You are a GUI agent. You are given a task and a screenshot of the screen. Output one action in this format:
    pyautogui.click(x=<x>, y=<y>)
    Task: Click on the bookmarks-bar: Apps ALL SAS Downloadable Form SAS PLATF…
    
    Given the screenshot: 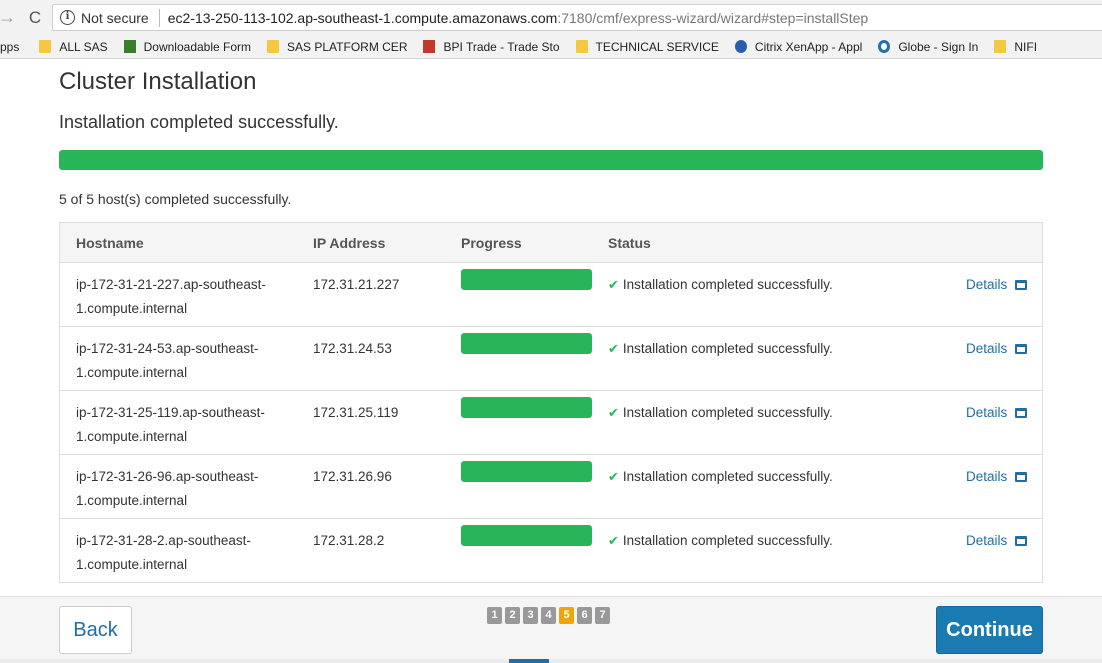 What is the action you would take?
    pyautogui.click(x=551, y=47)
    